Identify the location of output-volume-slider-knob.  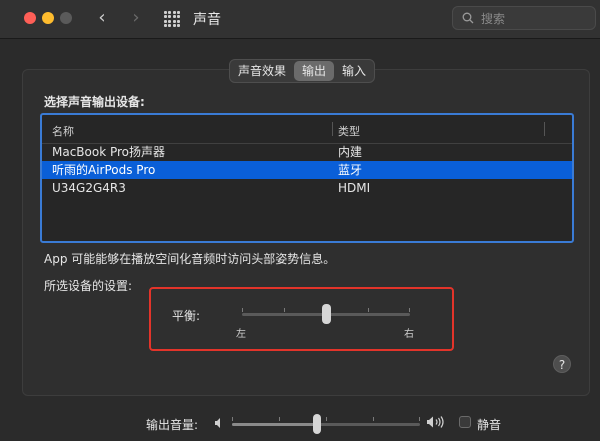
(316, 424).